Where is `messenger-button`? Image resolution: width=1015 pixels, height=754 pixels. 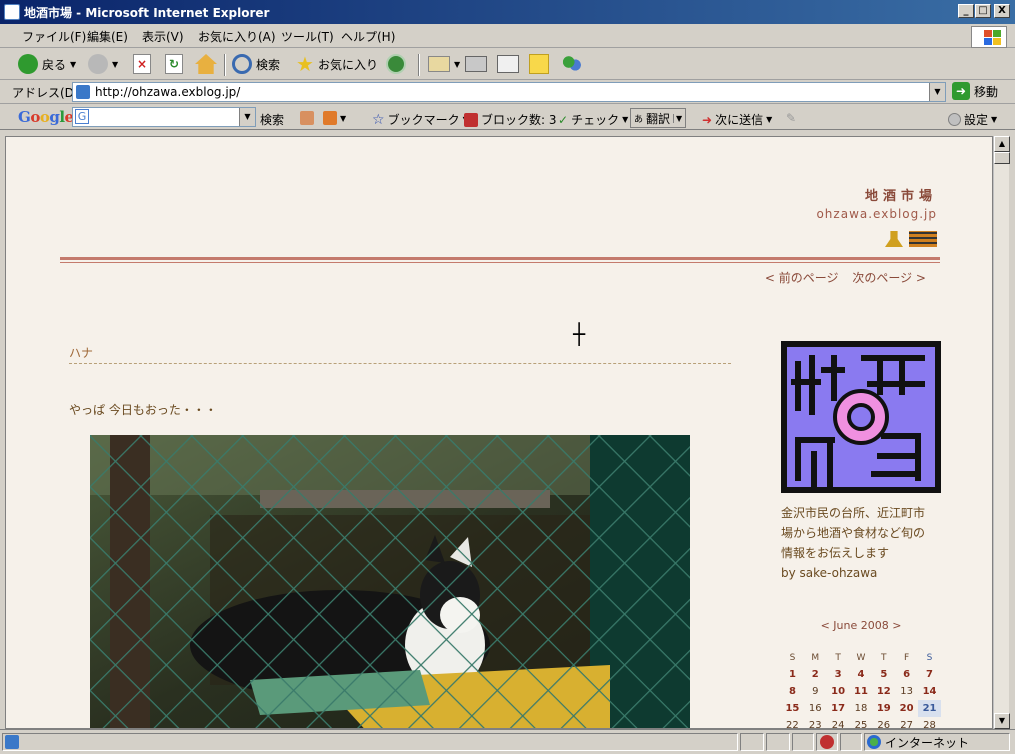
messenger-button is located at coordinates (572, 64).